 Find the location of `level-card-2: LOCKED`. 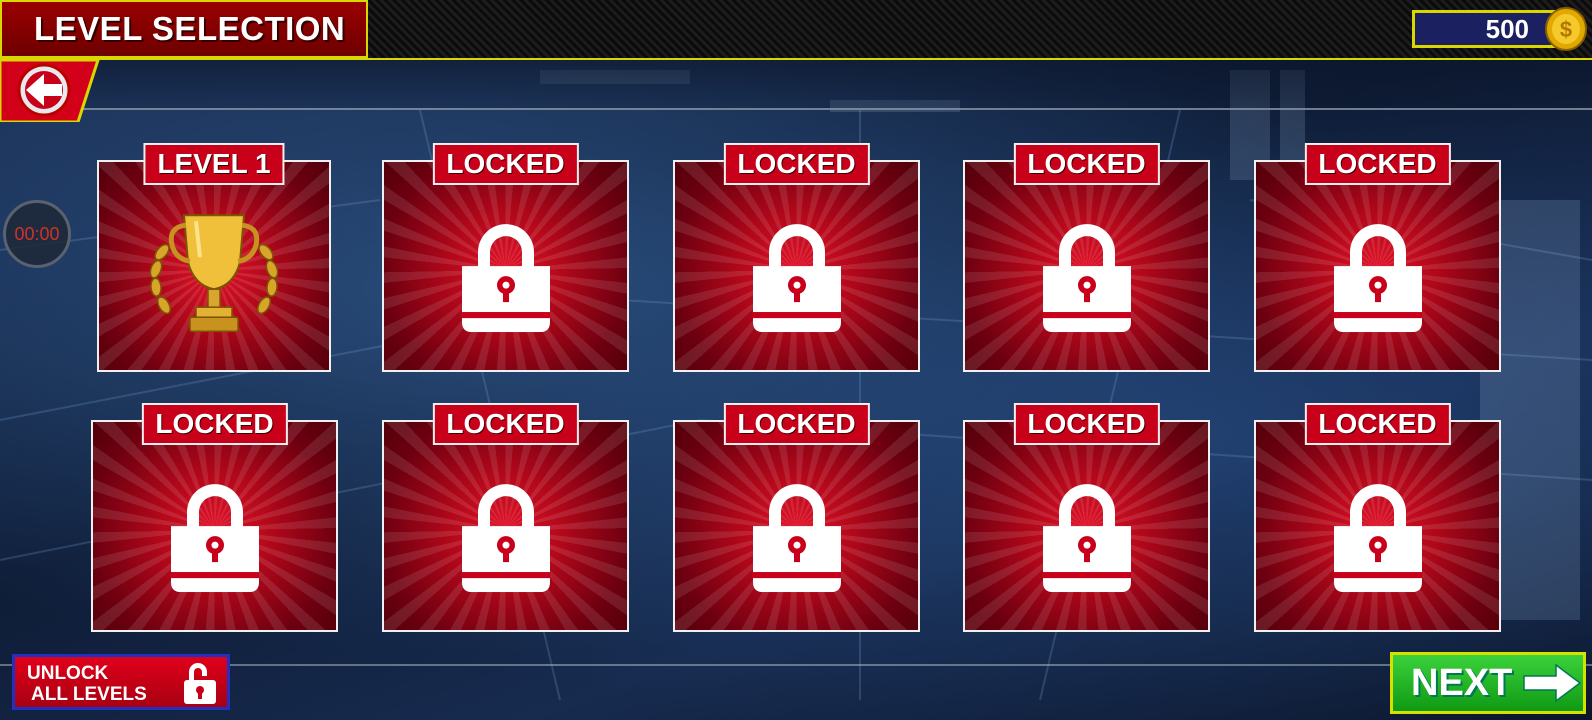

level-card-2: LOCKED is located at coordinates (505, 257).